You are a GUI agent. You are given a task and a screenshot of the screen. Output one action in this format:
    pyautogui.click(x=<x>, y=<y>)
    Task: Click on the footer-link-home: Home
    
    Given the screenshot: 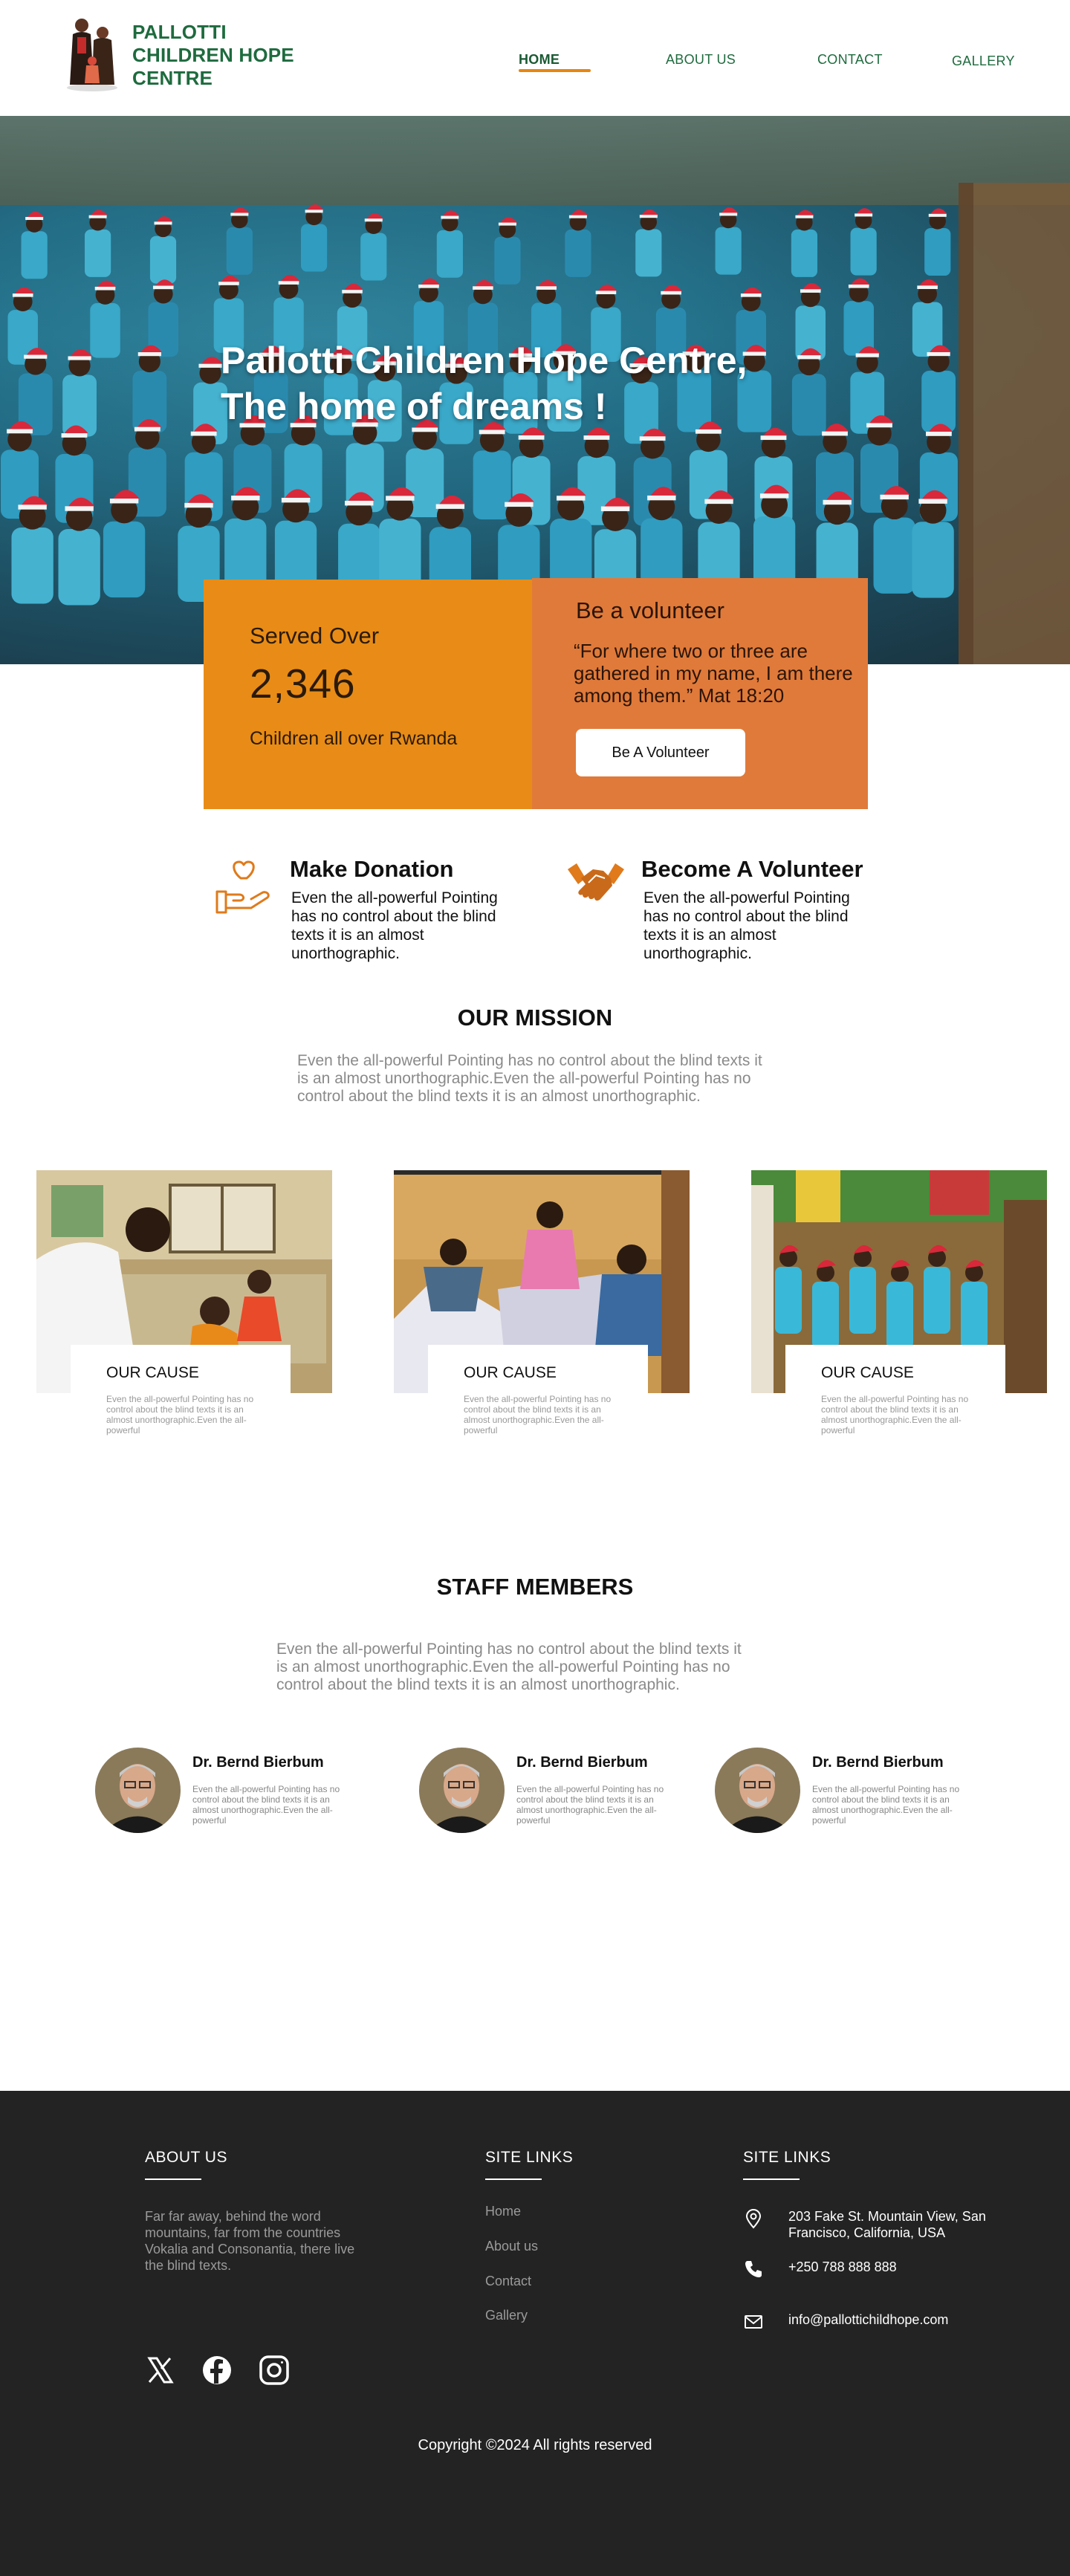 What is the action you would take?
    pyautogui.click(x=503, y=2211)
    